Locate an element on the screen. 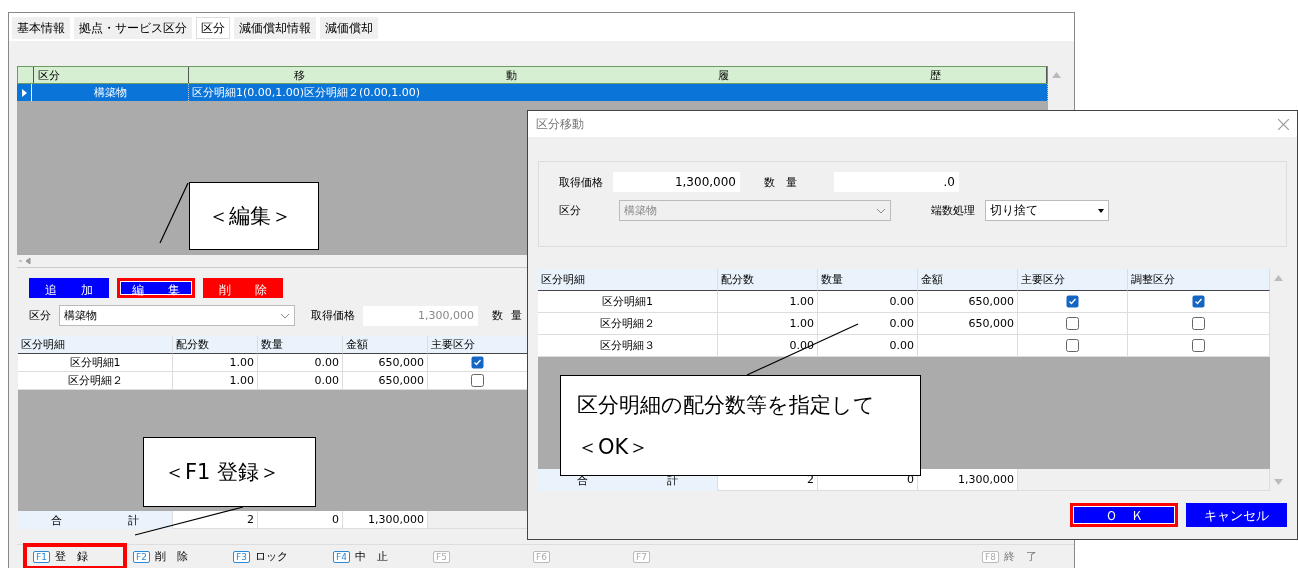 The height and width of the screenshot is (568, 1298). grid-row: 構築物 区分明細1(0.00,1.00)区分明細２(0.00,1.00) is located at coordinates (532, 92).